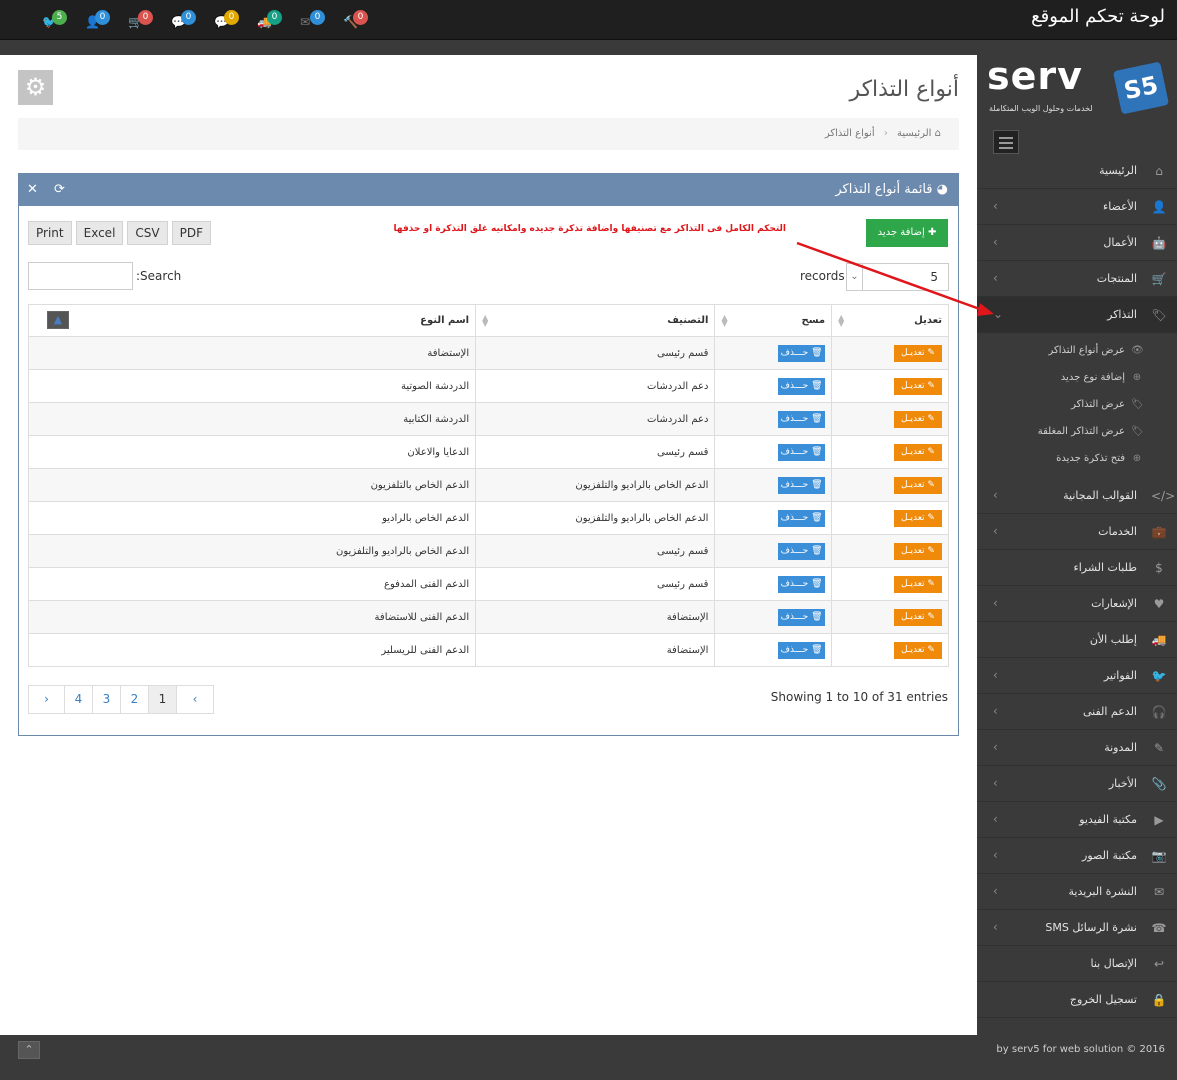  I want to click on sidebar-item-14: ▶ مكتبة الفيديو ‹, so click(1077, 820).